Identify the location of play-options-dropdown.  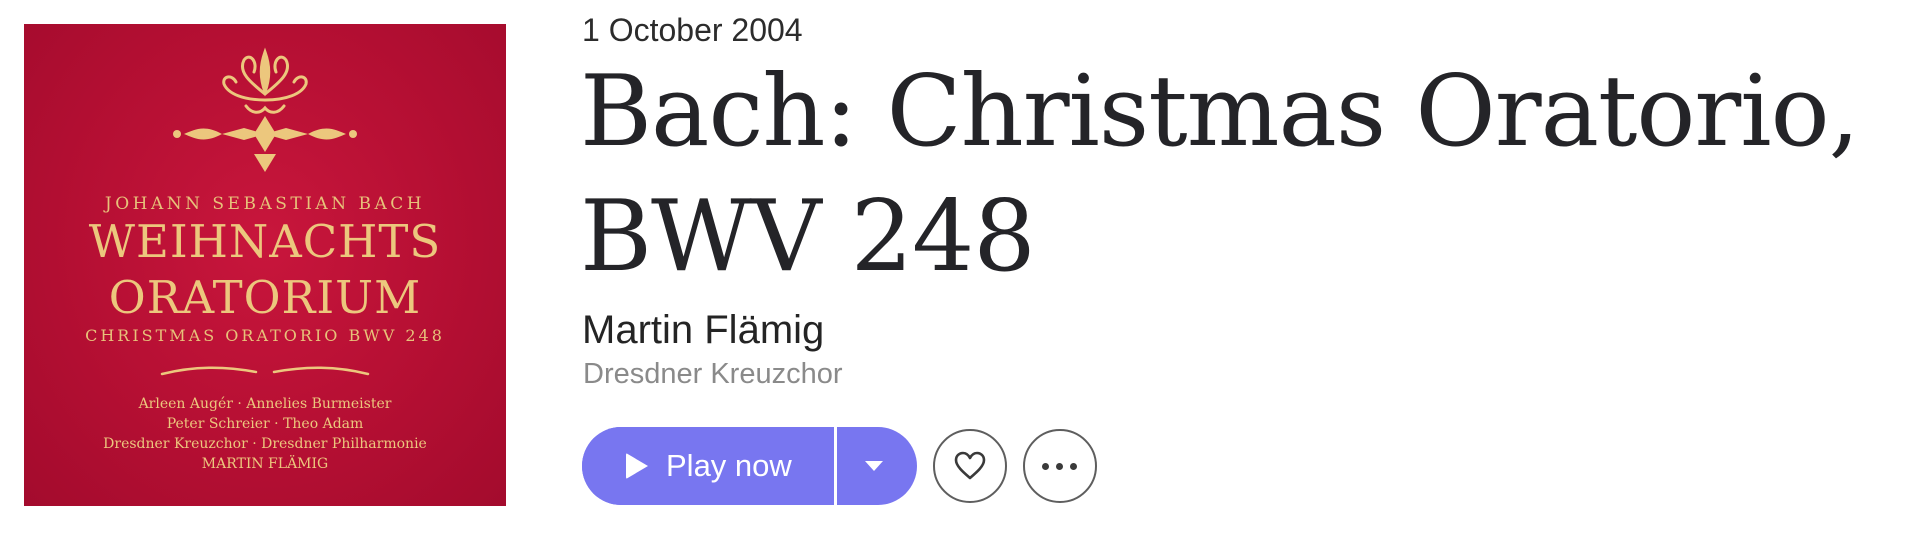
(877, 466).